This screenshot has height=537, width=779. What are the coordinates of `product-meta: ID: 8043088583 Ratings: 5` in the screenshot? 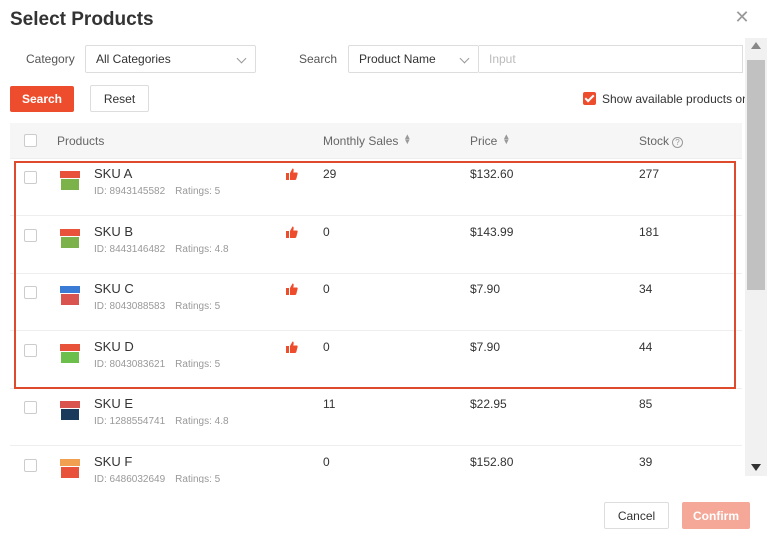 It's located at (157, 306).